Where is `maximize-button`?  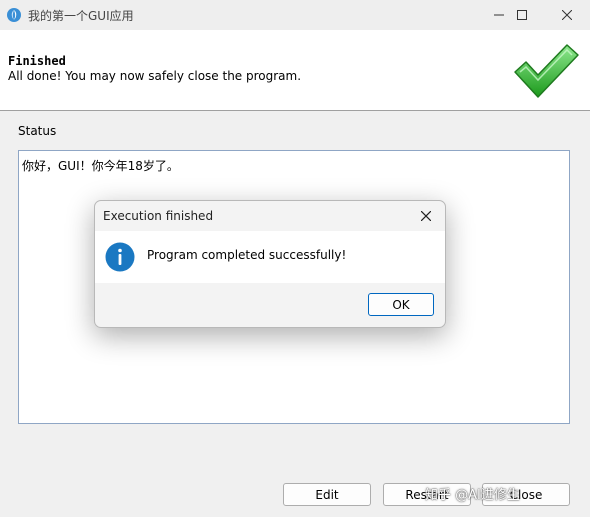 maximize-button is located at coordinates (522, 15).